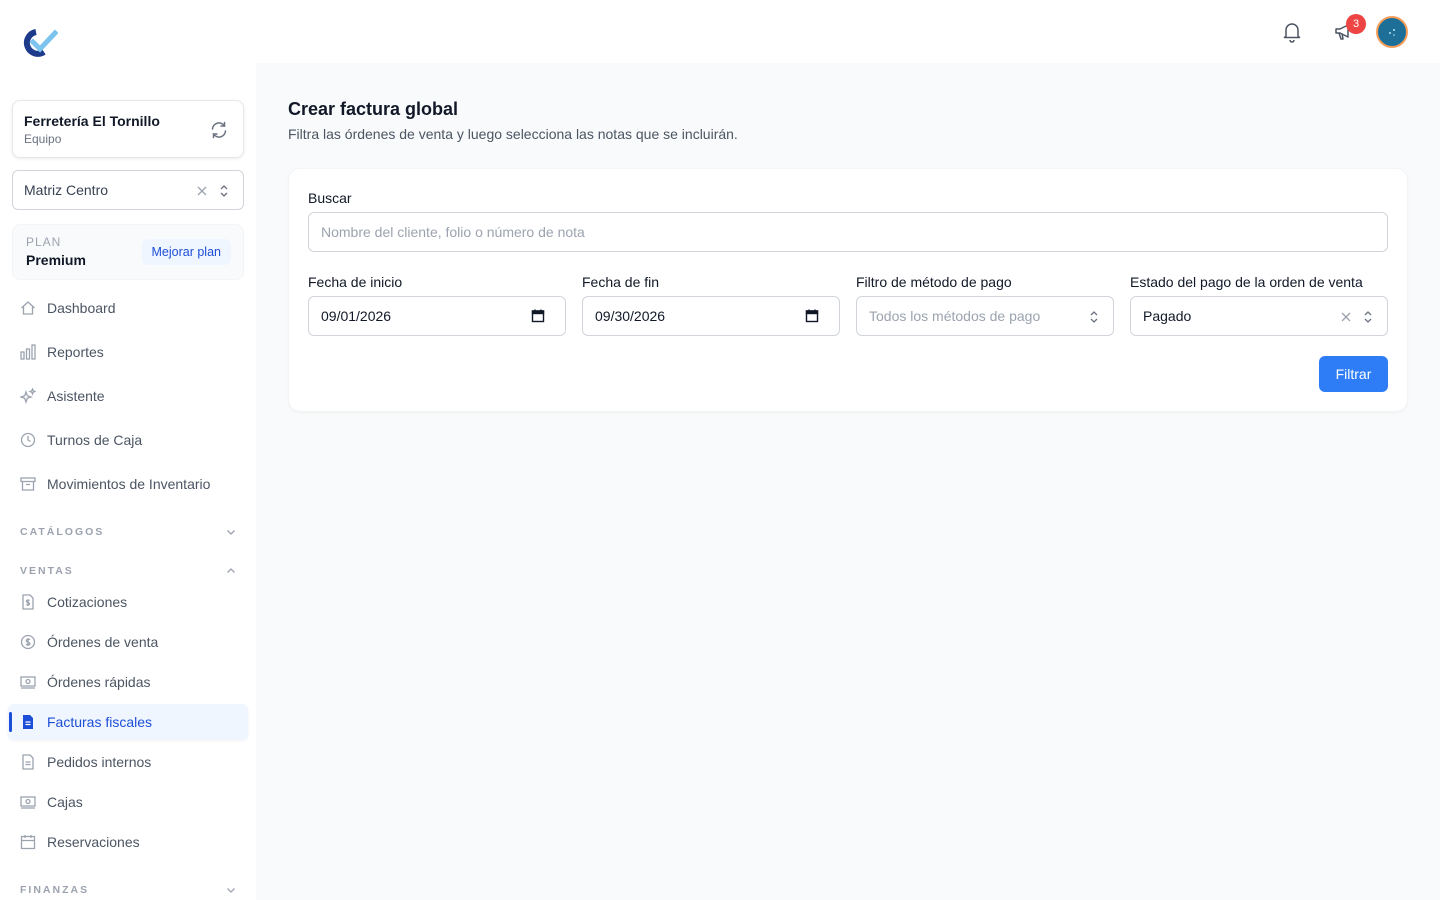 This screenshot has width=1440, height=900. What do you see at coordinates (231, 570) in the screenshot?
I see `chevron-up-icon` at bounding box center [231, 570].